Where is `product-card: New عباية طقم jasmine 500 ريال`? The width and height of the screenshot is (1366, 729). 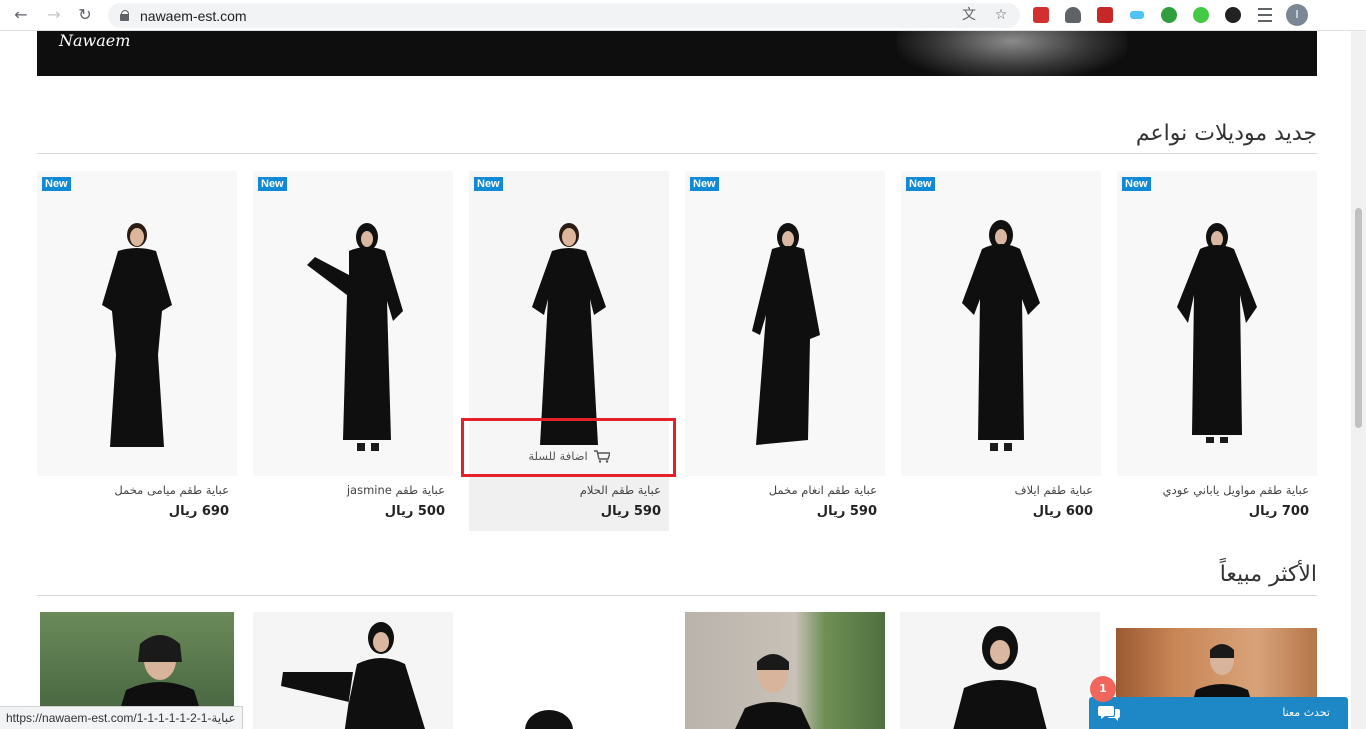
product-card: New عباية طقم jasmine 500 ريال is located at coordinates (353, 351).